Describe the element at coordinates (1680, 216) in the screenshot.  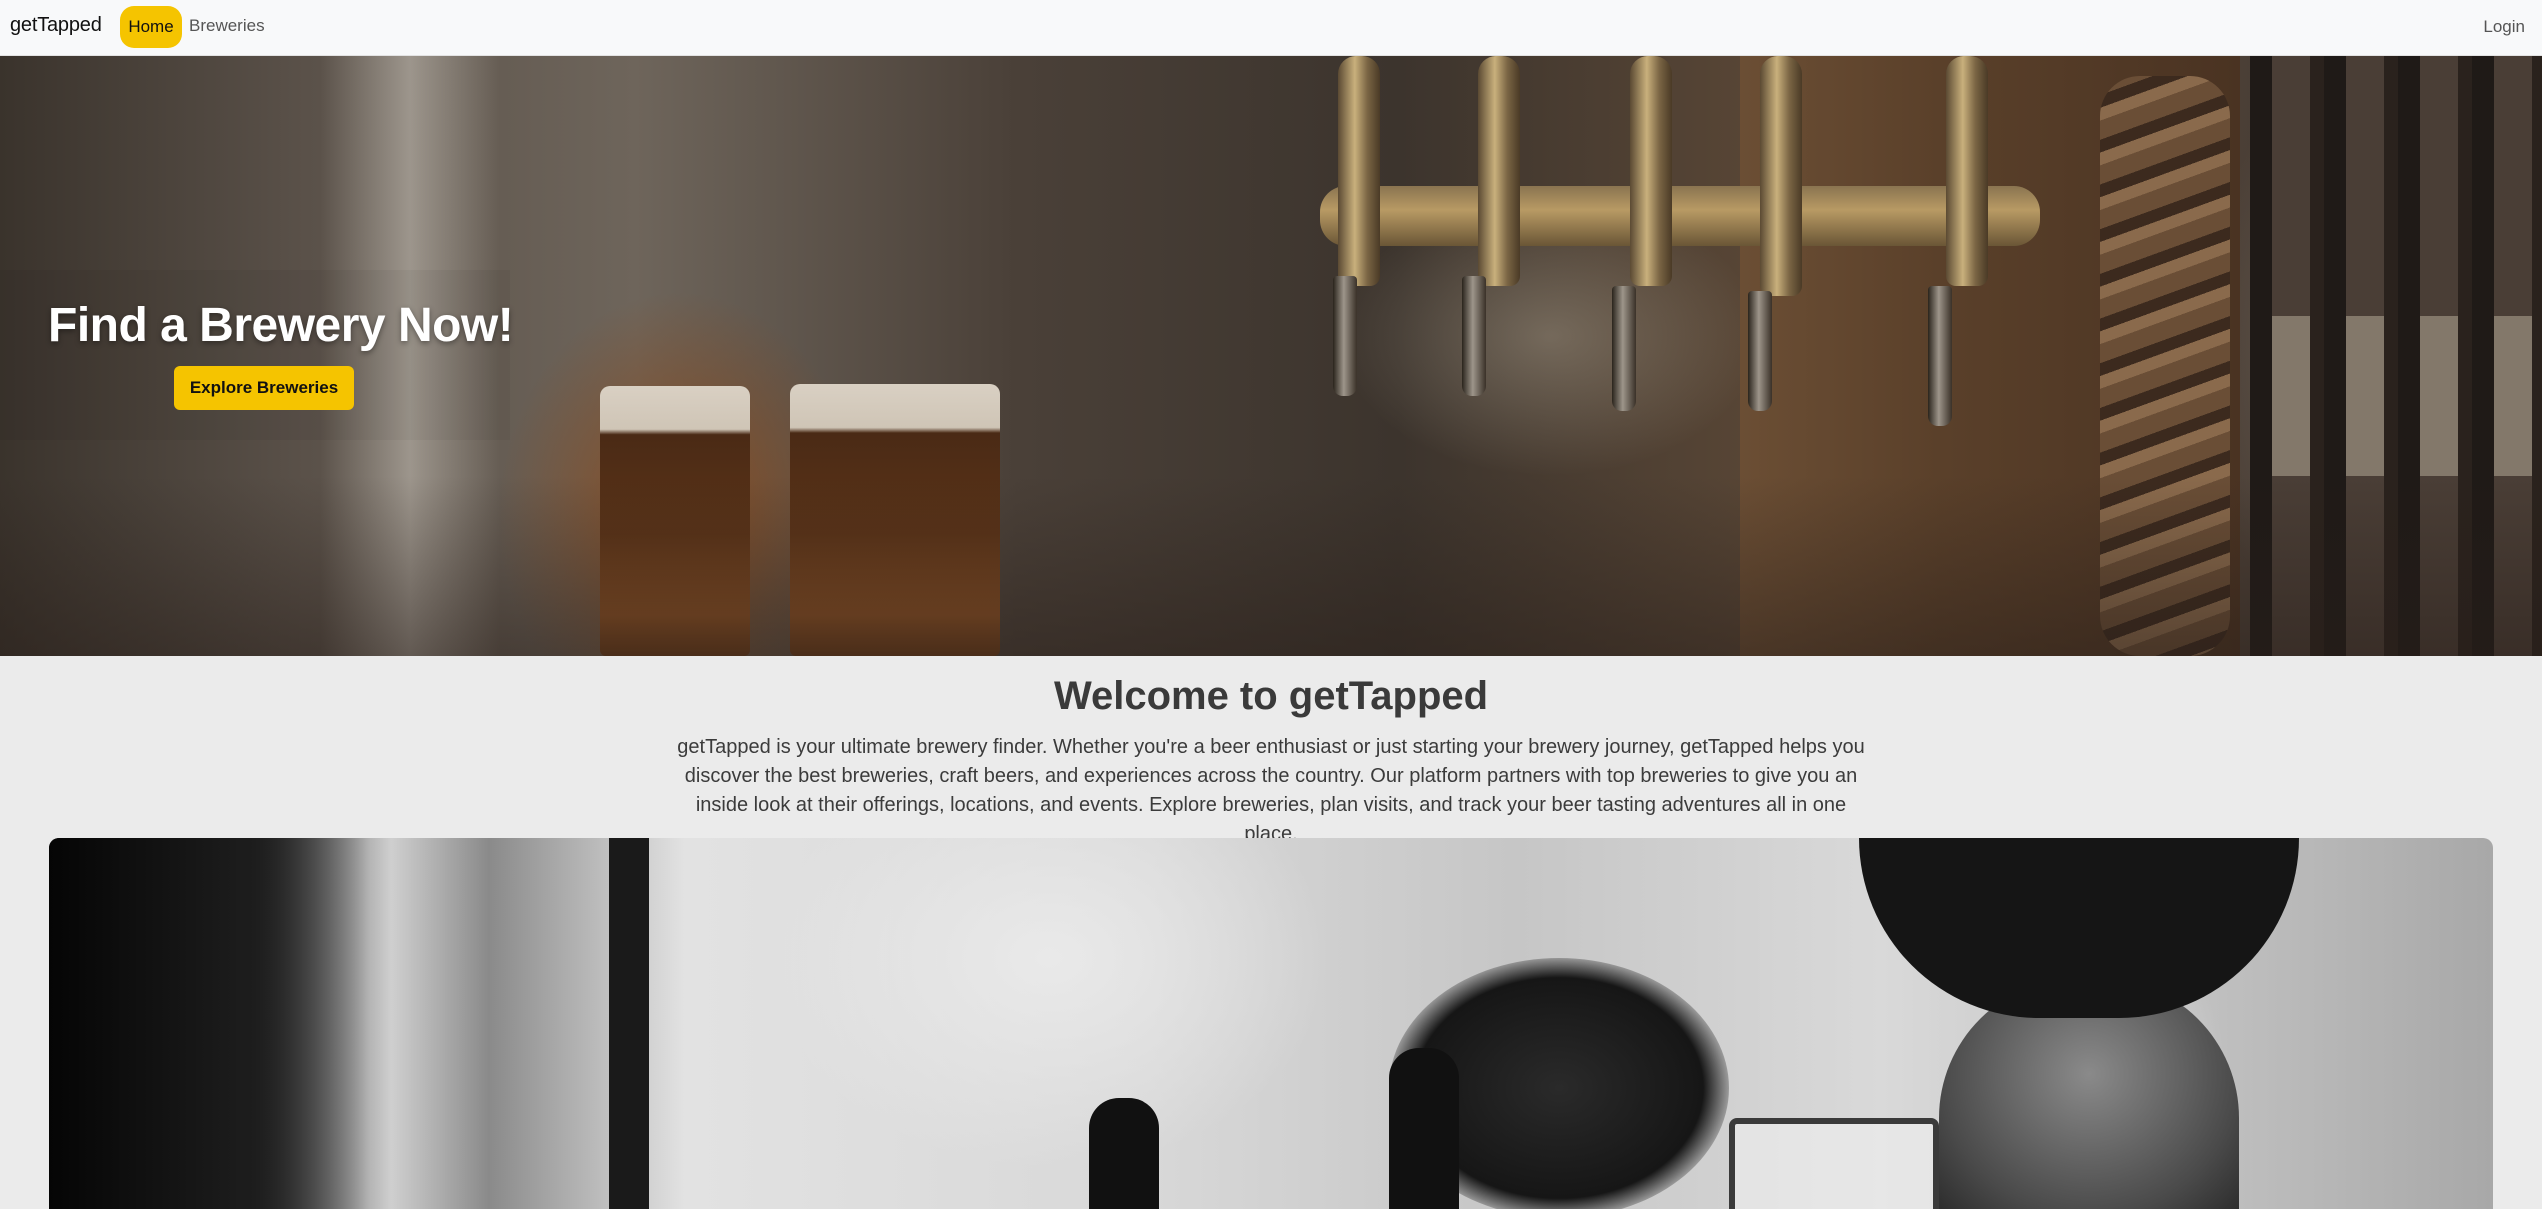
I see `beer-tap-manifold` at that location.